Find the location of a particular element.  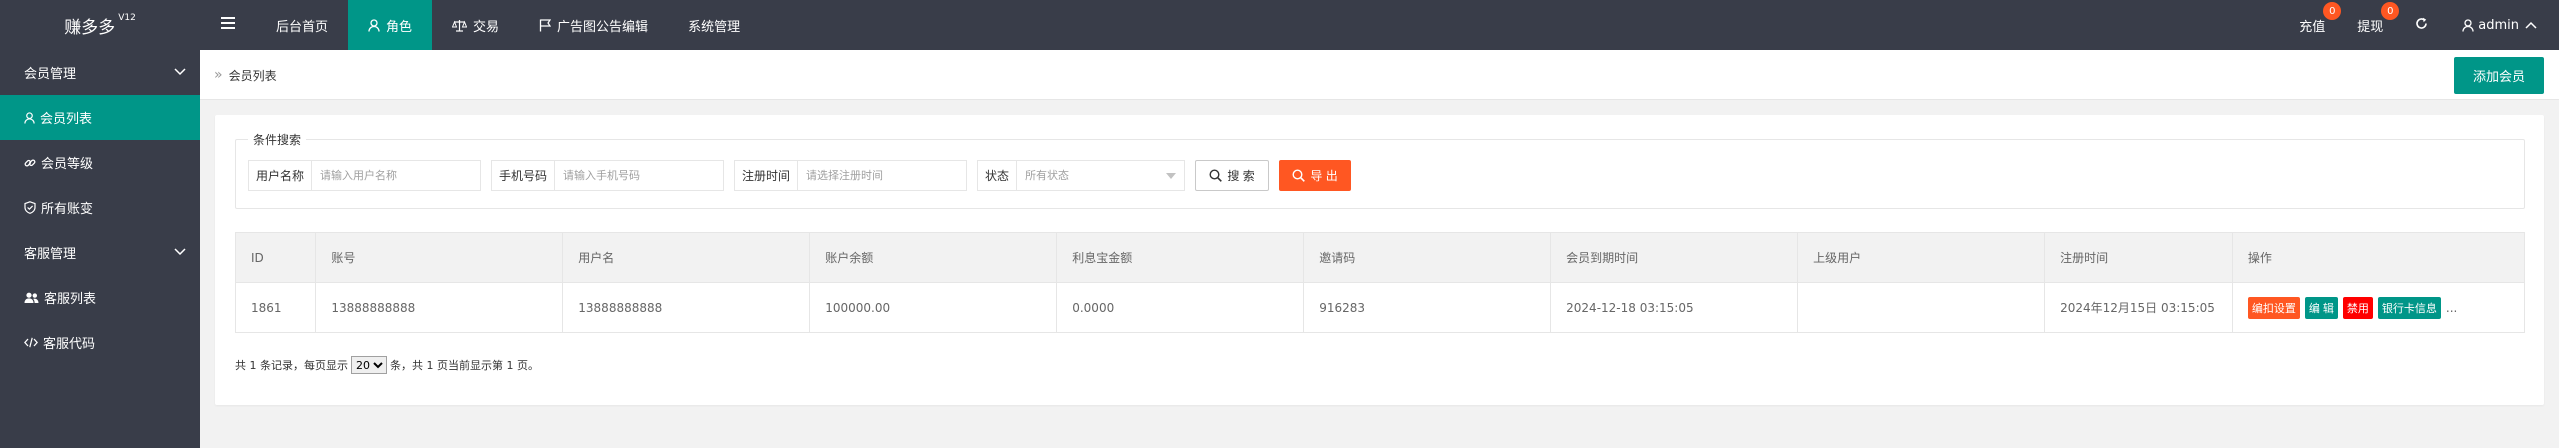

menu-toggle-button is located at coordinates (228, 25).